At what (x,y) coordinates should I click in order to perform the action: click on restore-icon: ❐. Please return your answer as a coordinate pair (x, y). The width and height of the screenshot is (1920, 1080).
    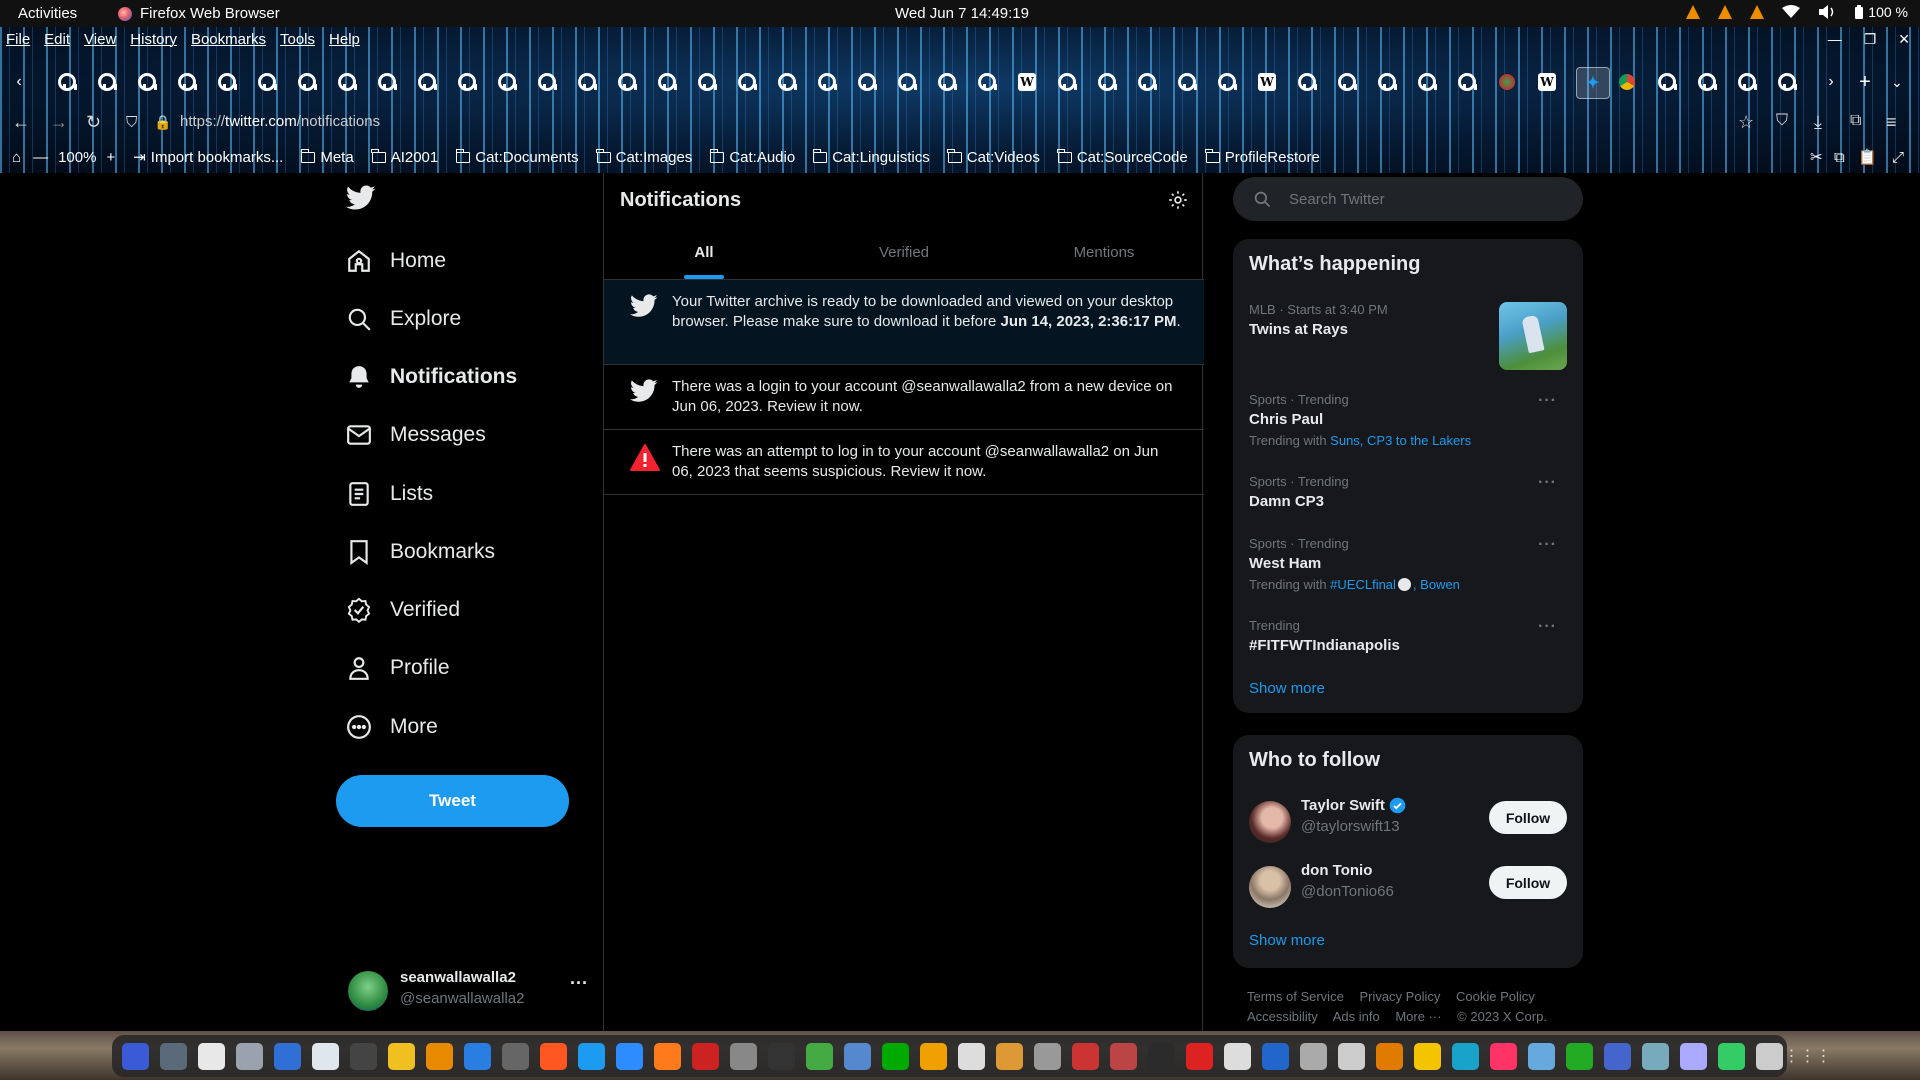
    Looking at the image, I should click on (1870, 39).